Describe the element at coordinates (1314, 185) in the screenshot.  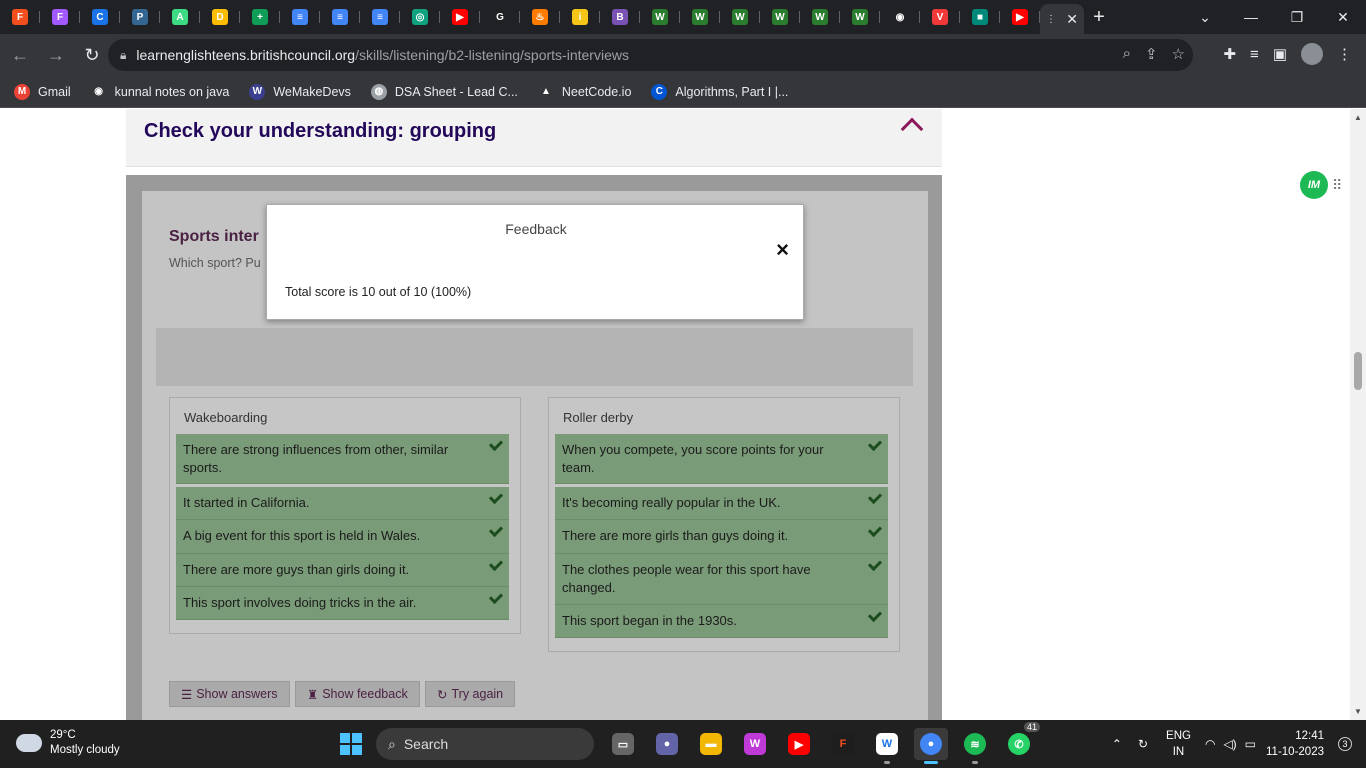
I see `extension-logo-icon: IM` at that location.